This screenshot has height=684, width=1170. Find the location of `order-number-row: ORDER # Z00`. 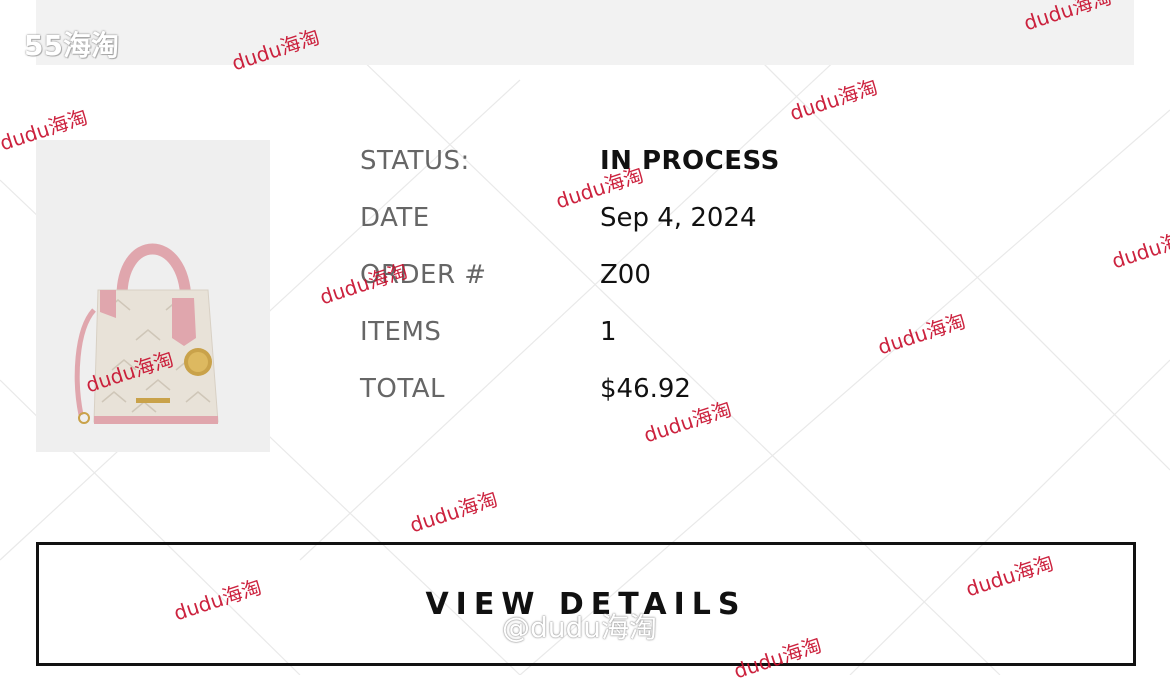

order-number-row: ORDER # Z00 is located at coordinates (620, 280).